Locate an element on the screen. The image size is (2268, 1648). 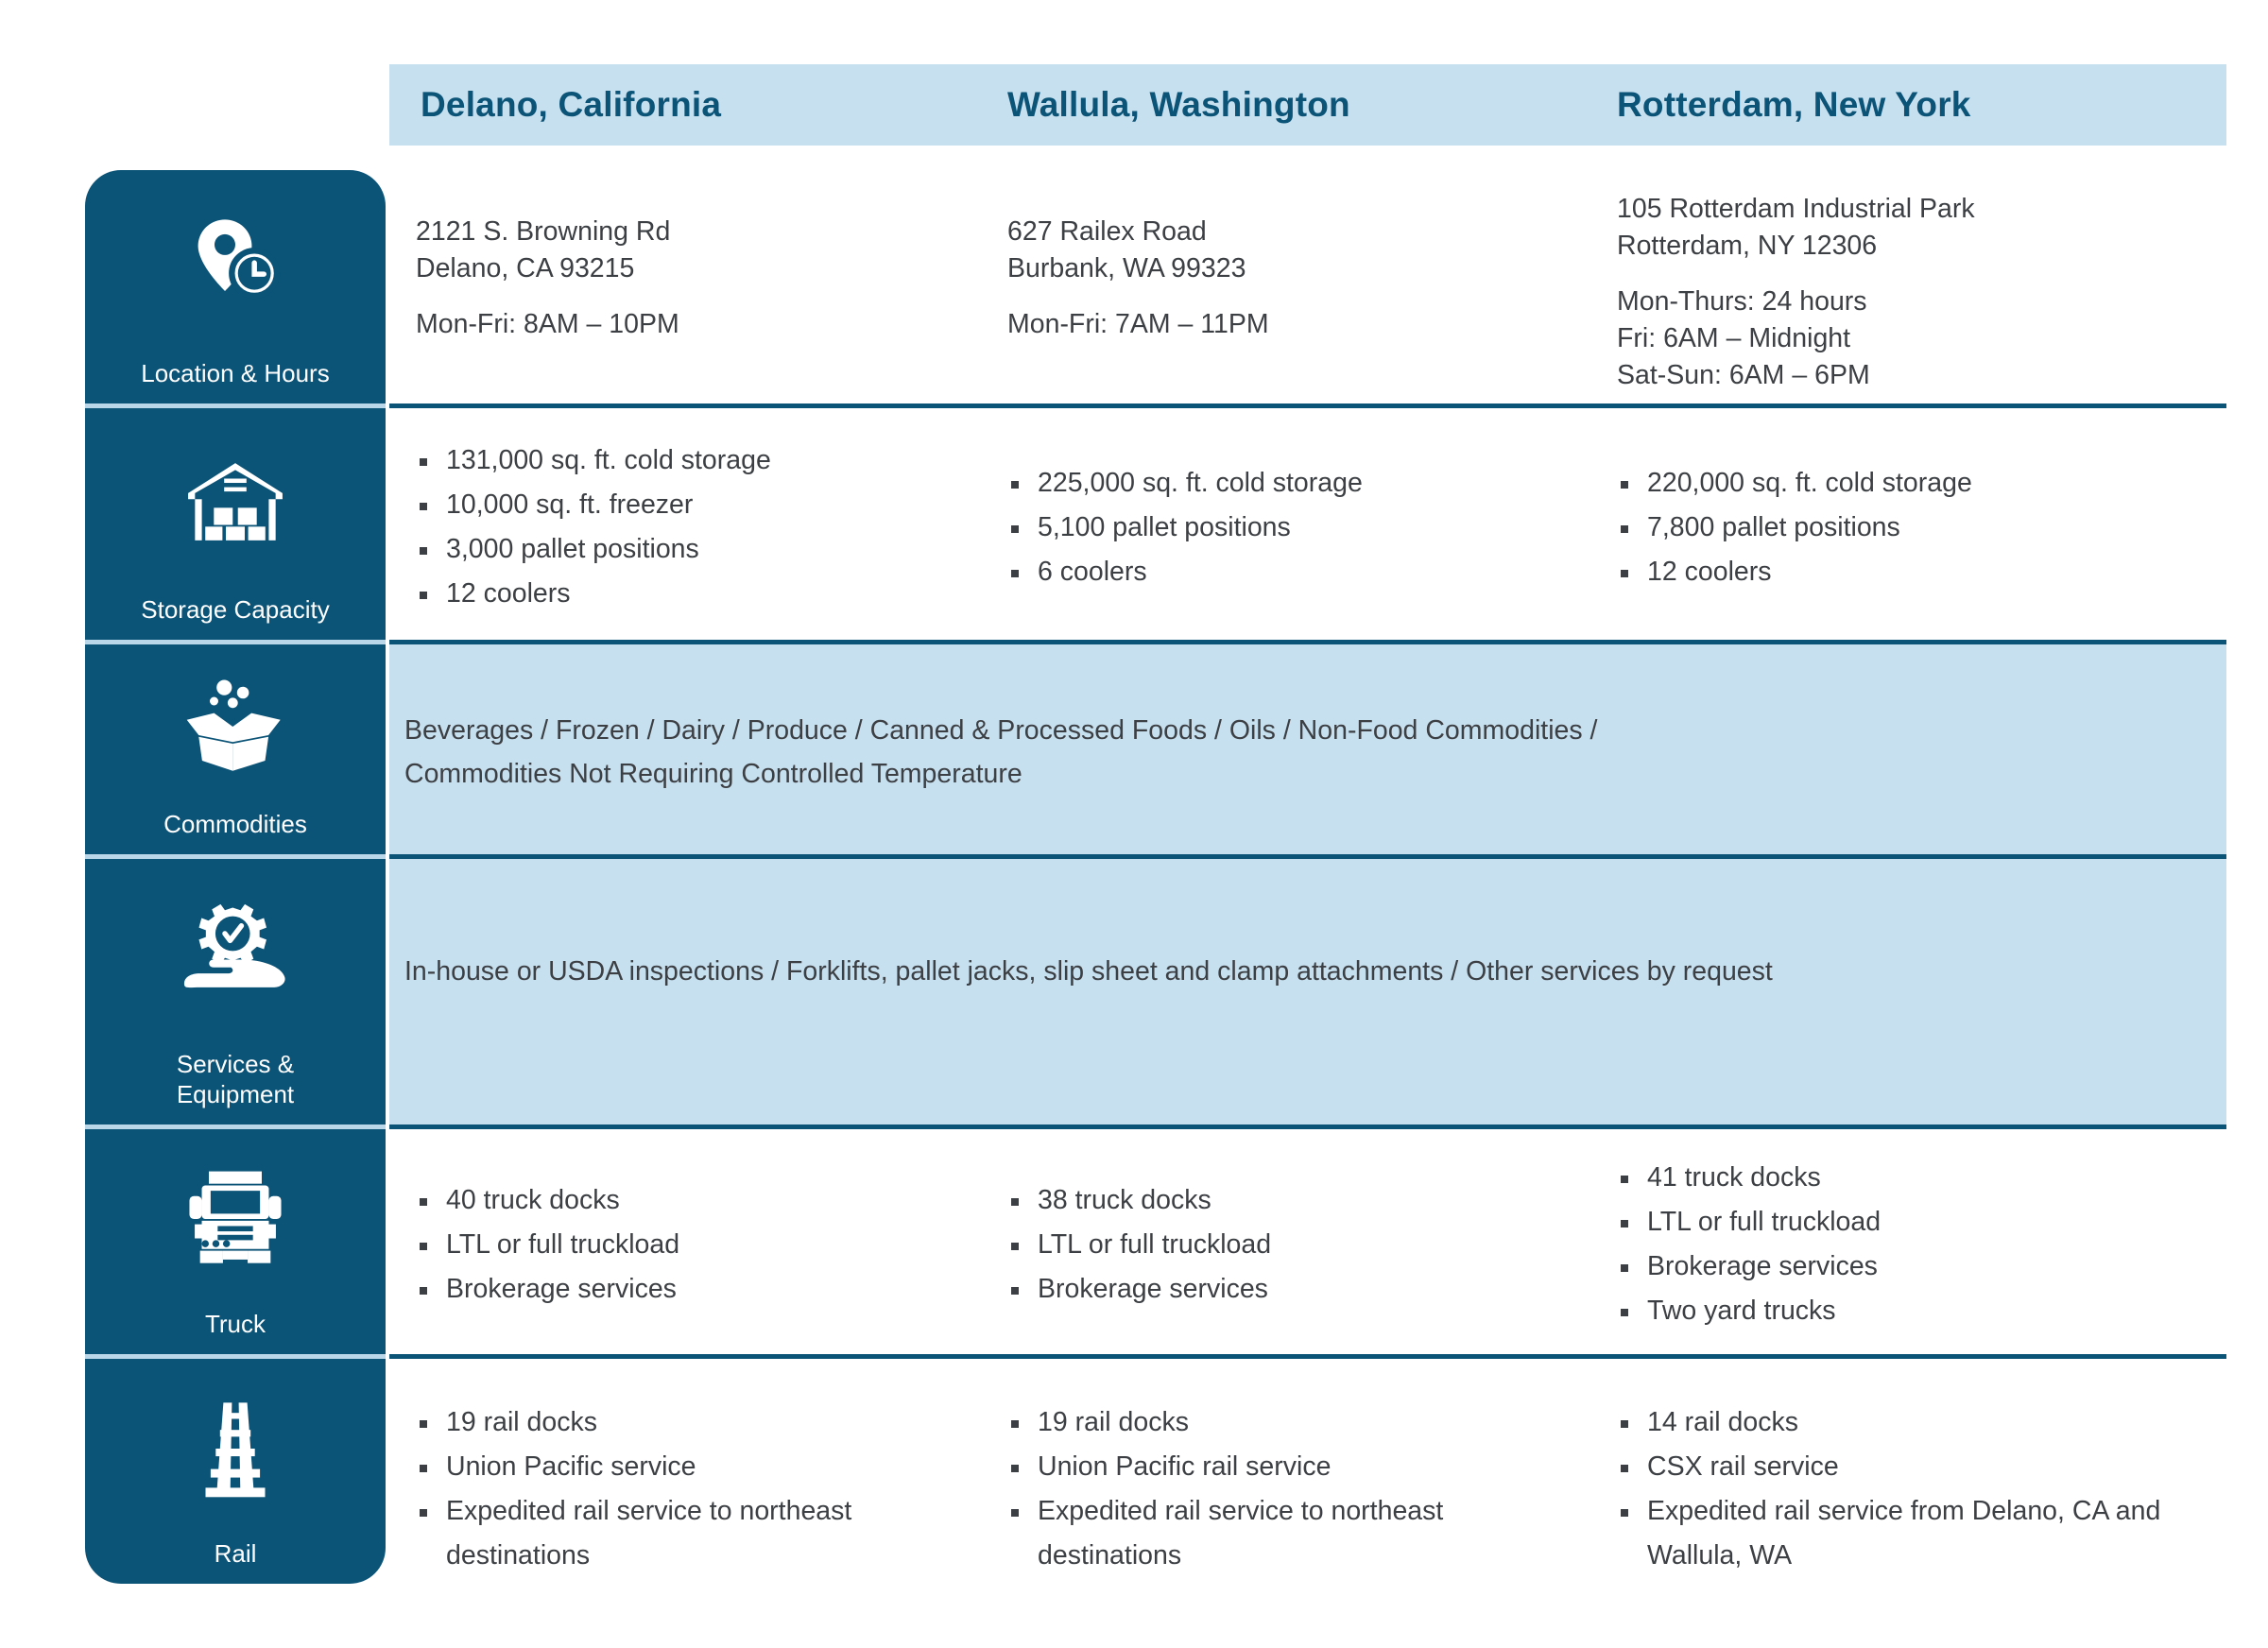
bullet-item: 6 coolers is located at coordinates (1300, 572).